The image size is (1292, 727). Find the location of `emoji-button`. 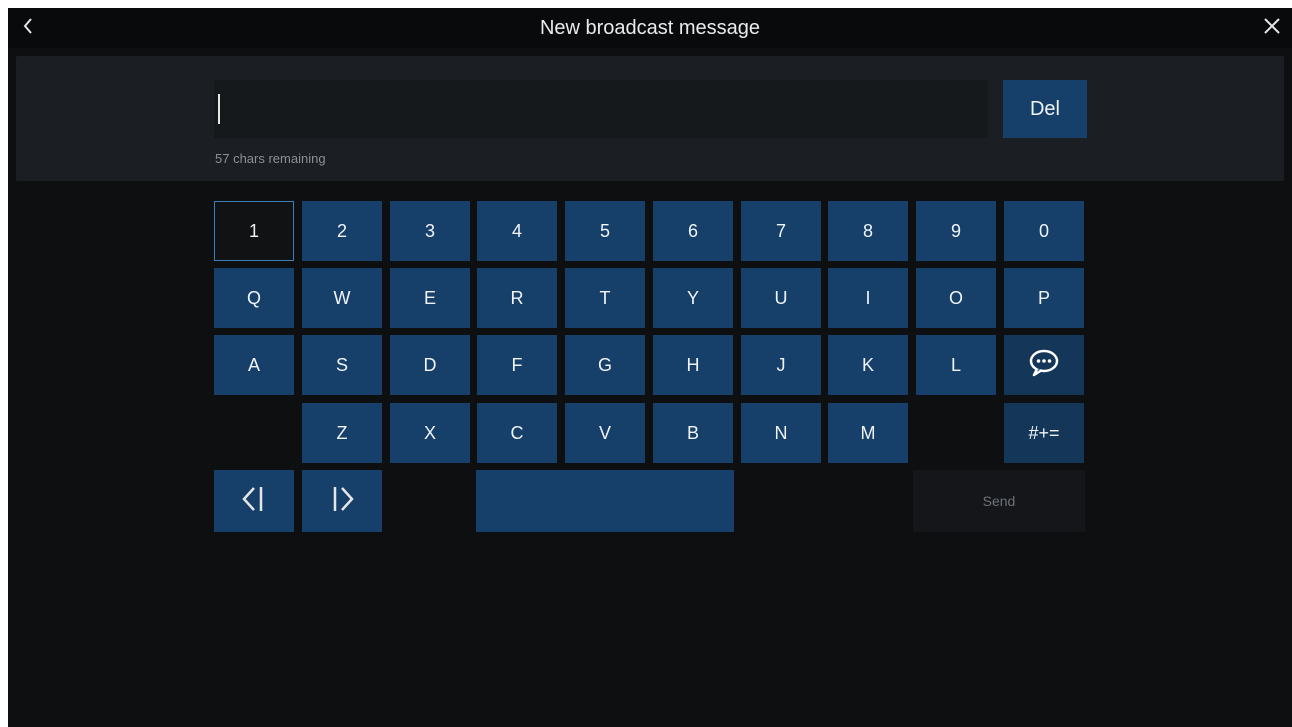

emoji-button is located at coordinates (1044, 365).